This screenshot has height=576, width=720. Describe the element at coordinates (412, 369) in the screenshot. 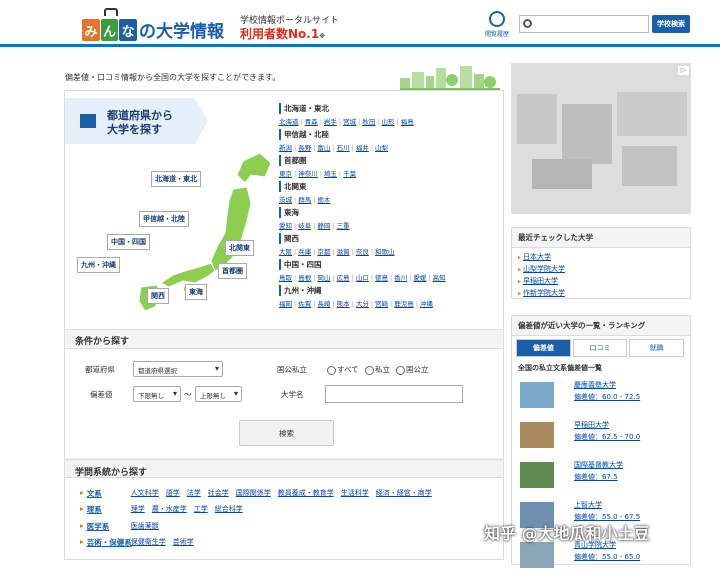

I see `type-radio-public: 国公立` at that location.